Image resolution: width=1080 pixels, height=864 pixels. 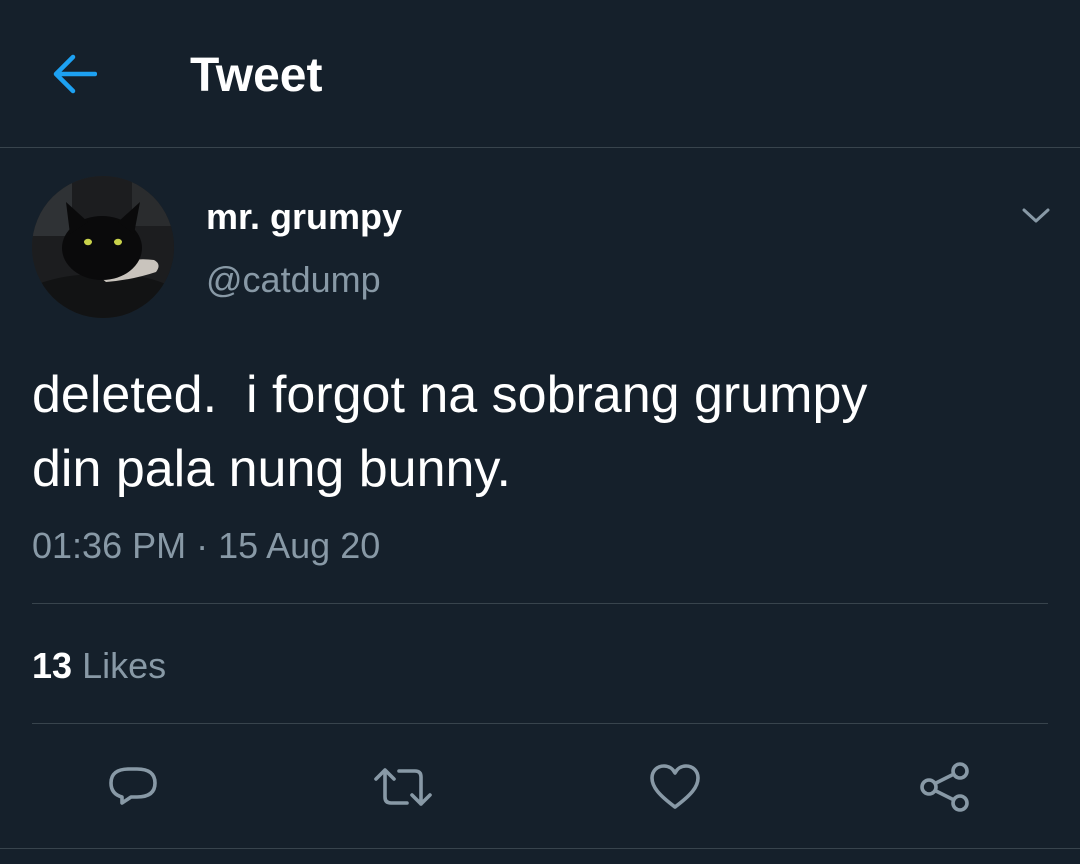 I want to click on display-name: mr. grumpy, so click(x=304, y=217).